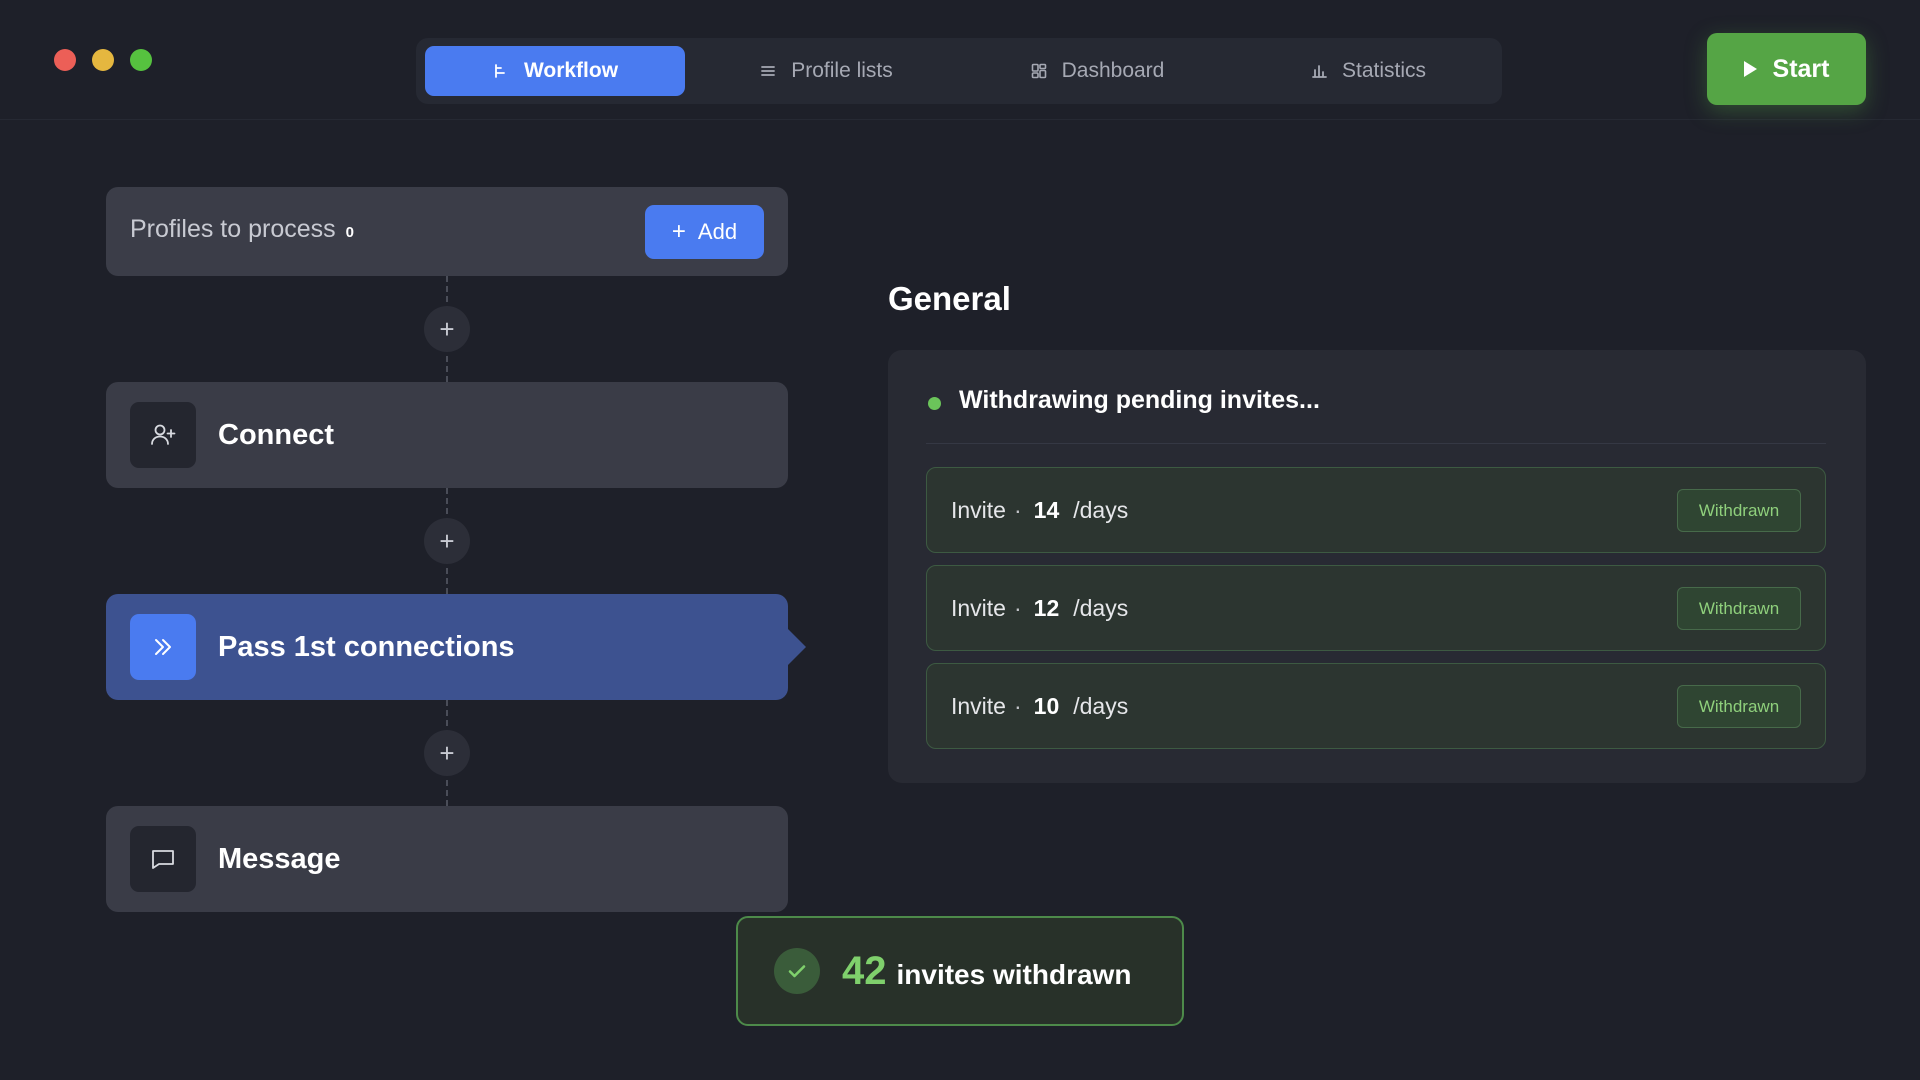 The image size is (1920, 1080). Describe the element at coordinates (1014, 974) in the screenshot. I see `toast-label: invites withdrawn` at that location.